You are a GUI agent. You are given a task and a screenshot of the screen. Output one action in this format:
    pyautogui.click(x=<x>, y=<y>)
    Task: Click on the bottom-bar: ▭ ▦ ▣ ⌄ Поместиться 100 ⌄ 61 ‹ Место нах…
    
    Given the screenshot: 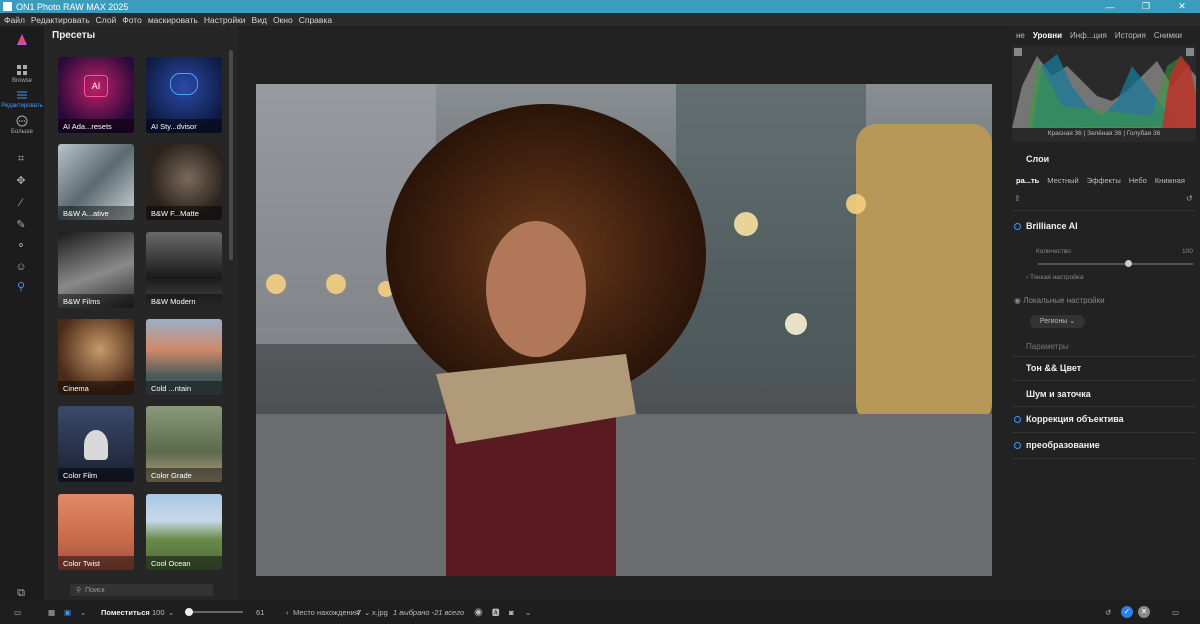 What is the action you would take?
    pyautogui.click(x=600, y=612)
    